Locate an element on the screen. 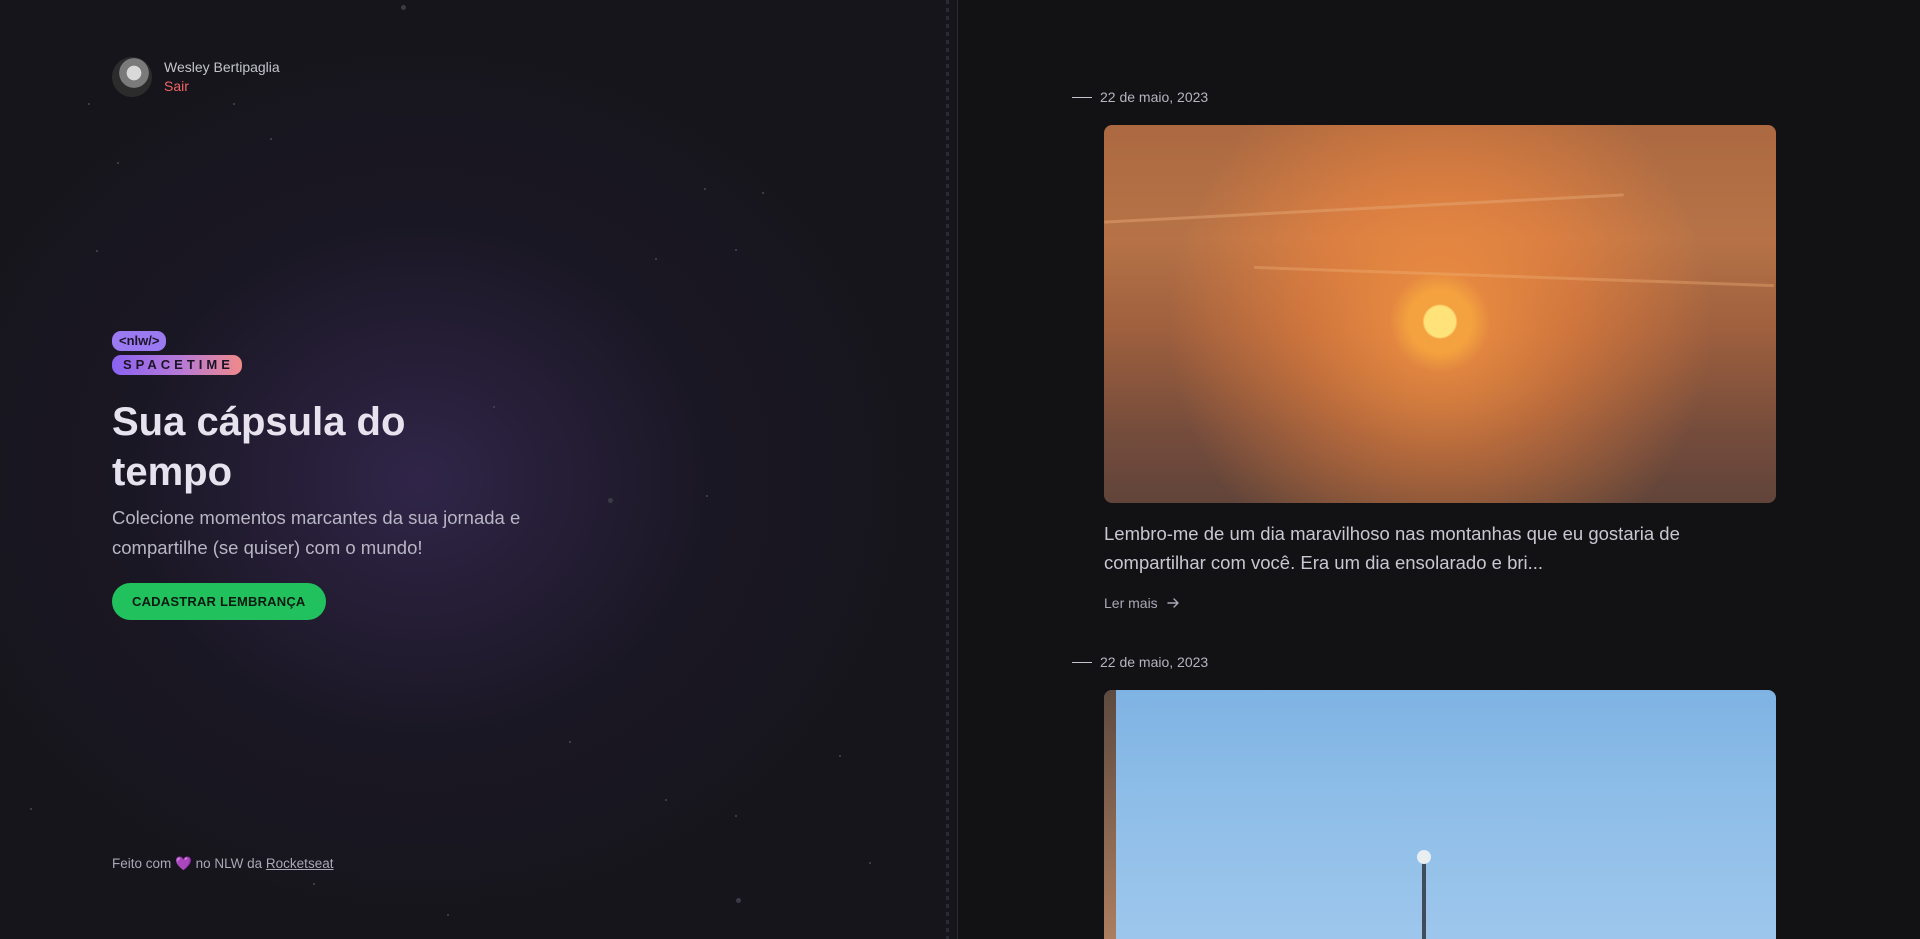 The image size is (1920, 939). logo-word: SPACETIME is located at coordinates (177, 365).